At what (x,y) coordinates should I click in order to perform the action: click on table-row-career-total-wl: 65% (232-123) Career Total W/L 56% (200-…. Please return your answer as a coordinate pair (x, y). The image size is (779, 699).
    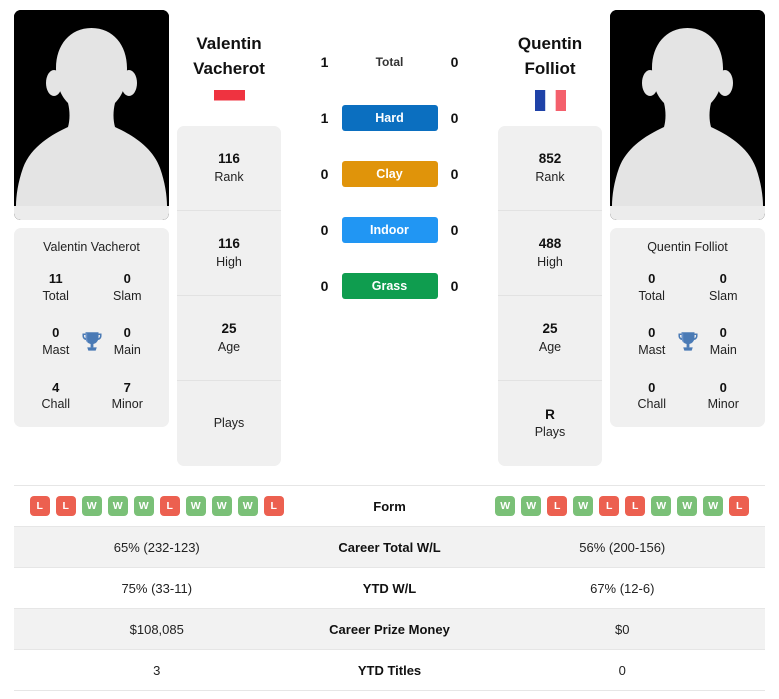
    Looking at the image, I should click on (389, 547).